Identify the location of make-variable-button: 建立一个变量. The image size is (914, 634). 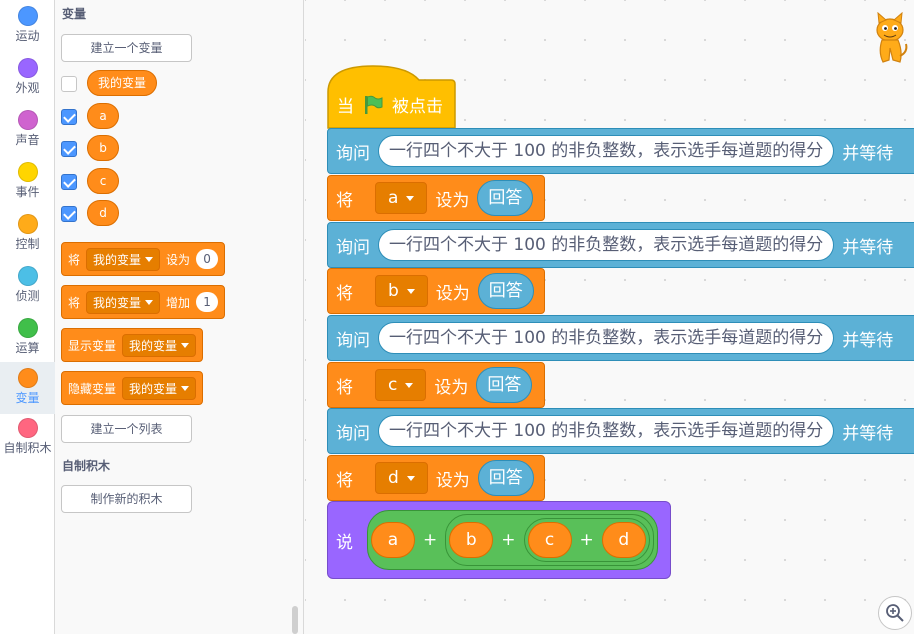
(126, 48).